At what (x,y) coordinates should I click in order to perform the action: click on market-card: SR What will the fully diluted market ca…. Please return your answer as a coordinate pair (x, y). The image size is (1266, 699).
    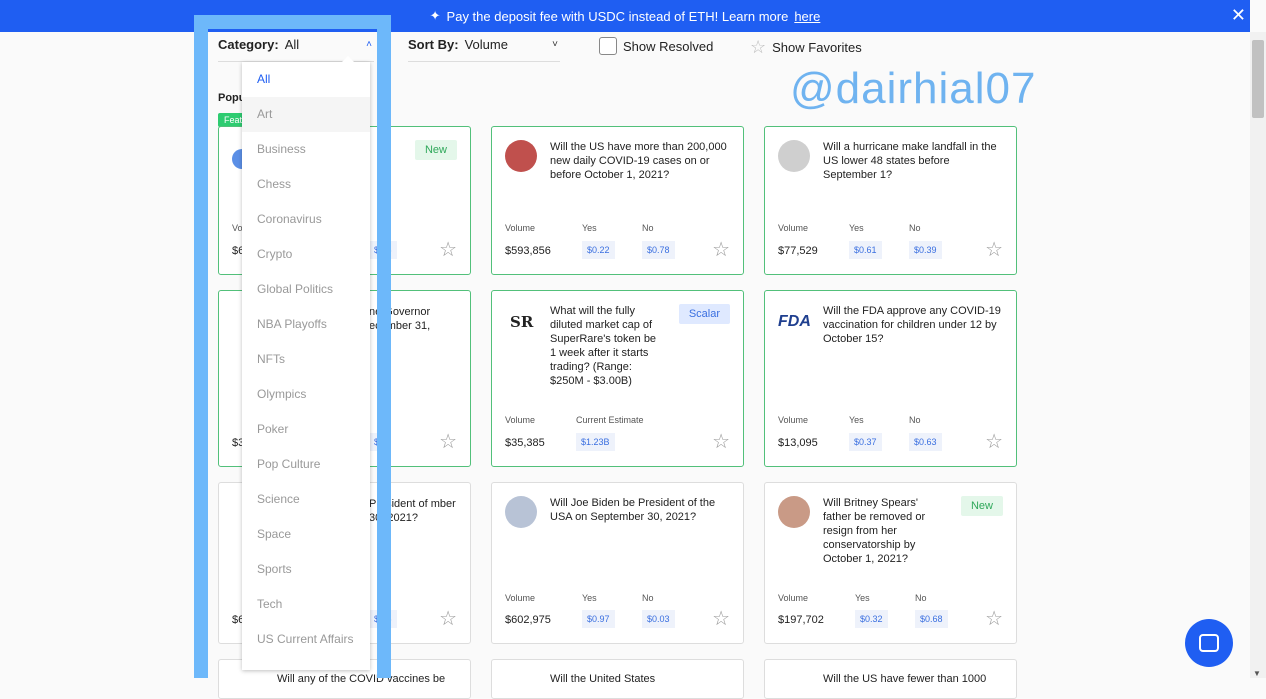
    Looking at the image, I should click on (617, 378).